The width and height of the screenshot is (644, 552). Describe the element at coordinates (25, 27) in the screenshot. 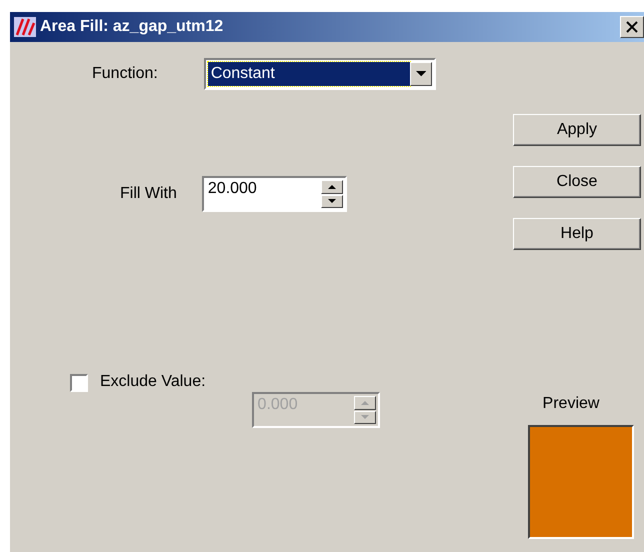

I see `app-icon` at that location.